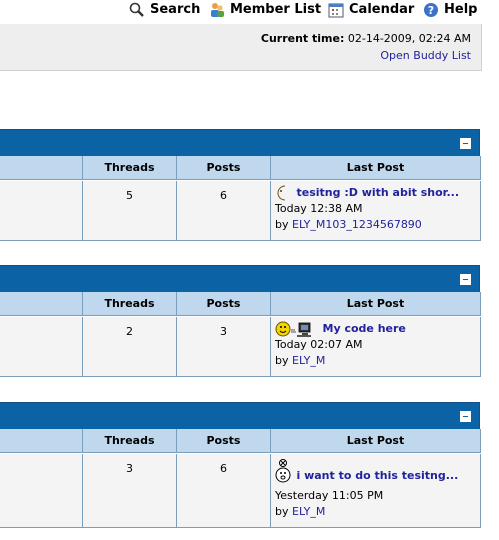  Describe the element at coordinates (224, 347) in the screenshot. I see `posts-count: 3` at that location.